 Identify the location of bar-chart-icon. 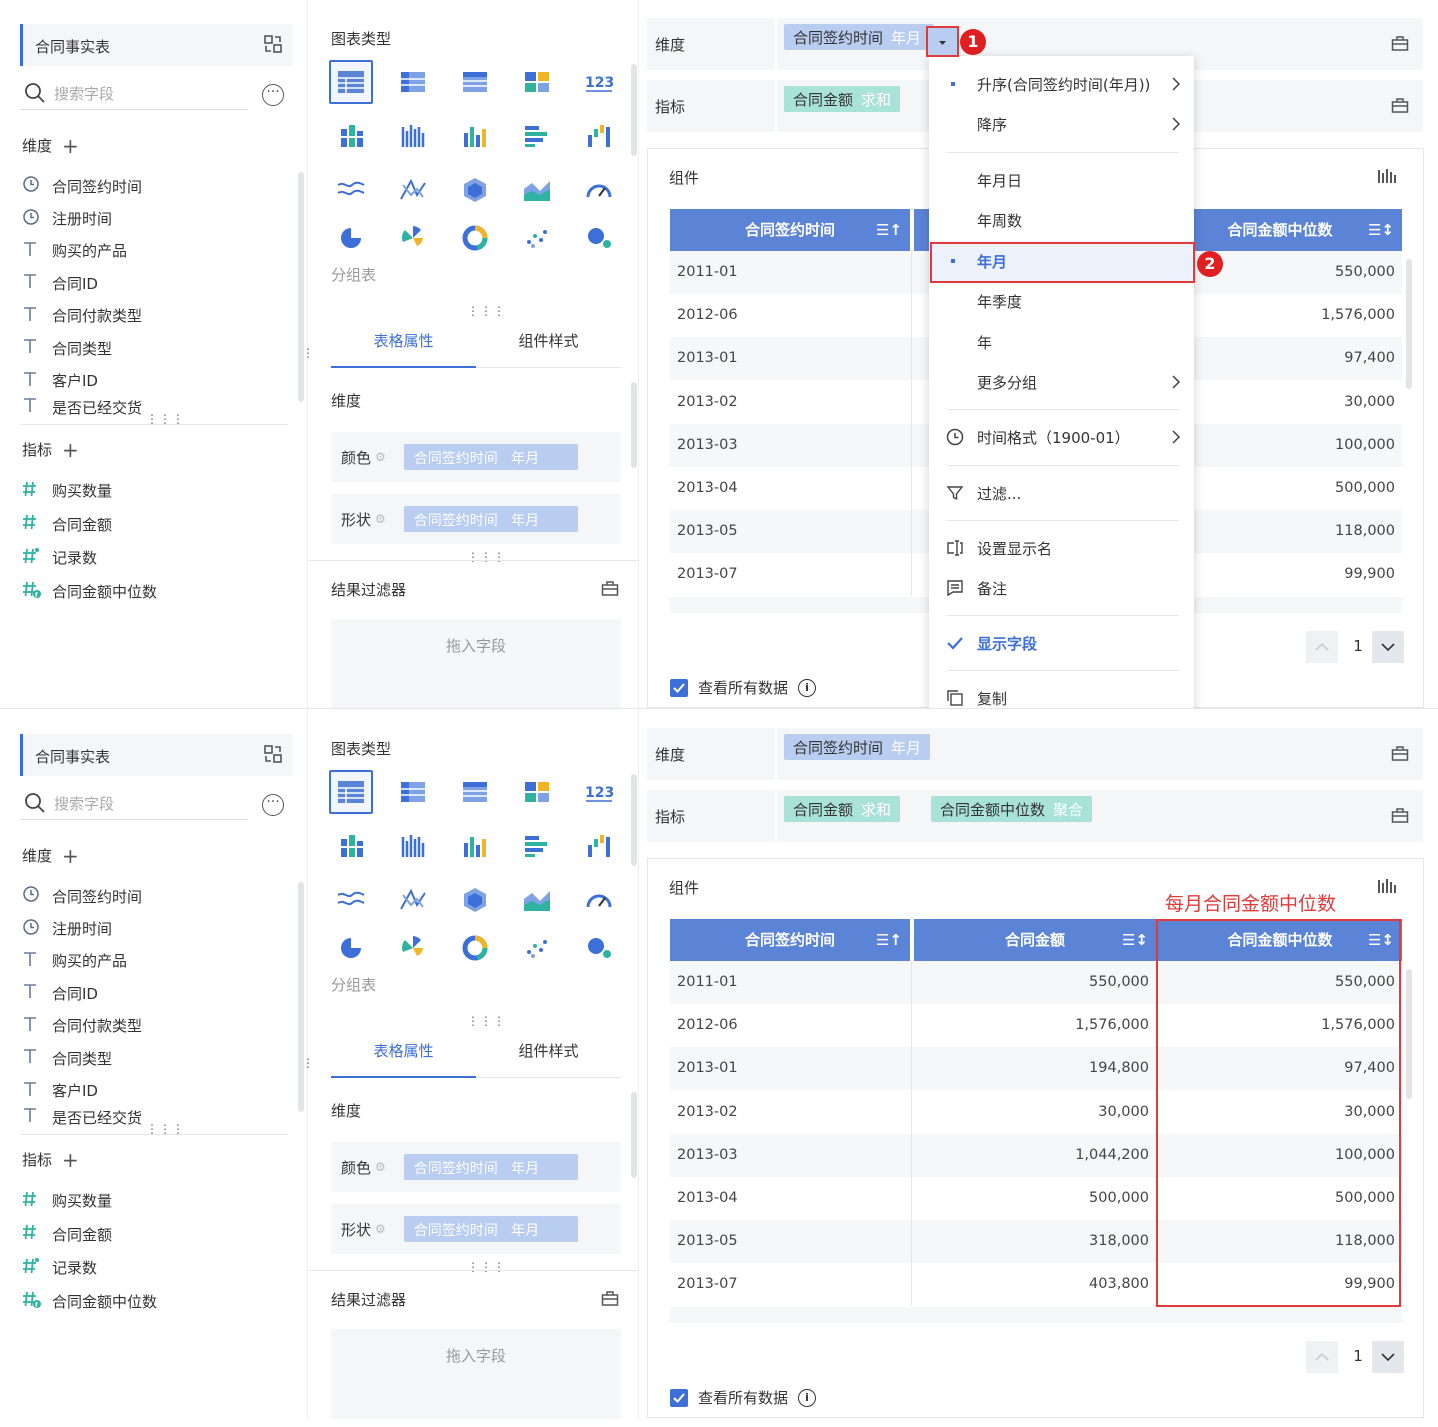
(537, 136).